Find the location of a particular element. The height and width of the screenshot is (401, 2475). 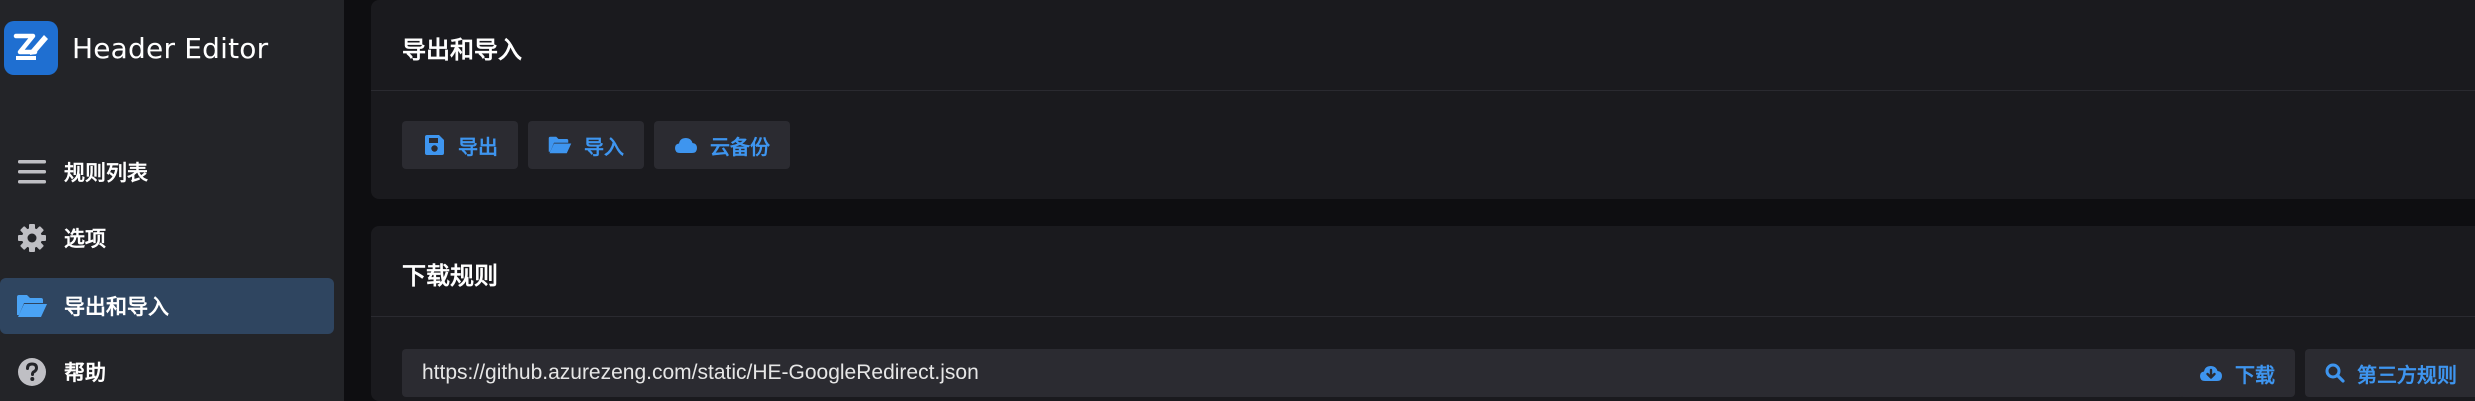

cloud-download-icon is located at coordinates (2211, 373).